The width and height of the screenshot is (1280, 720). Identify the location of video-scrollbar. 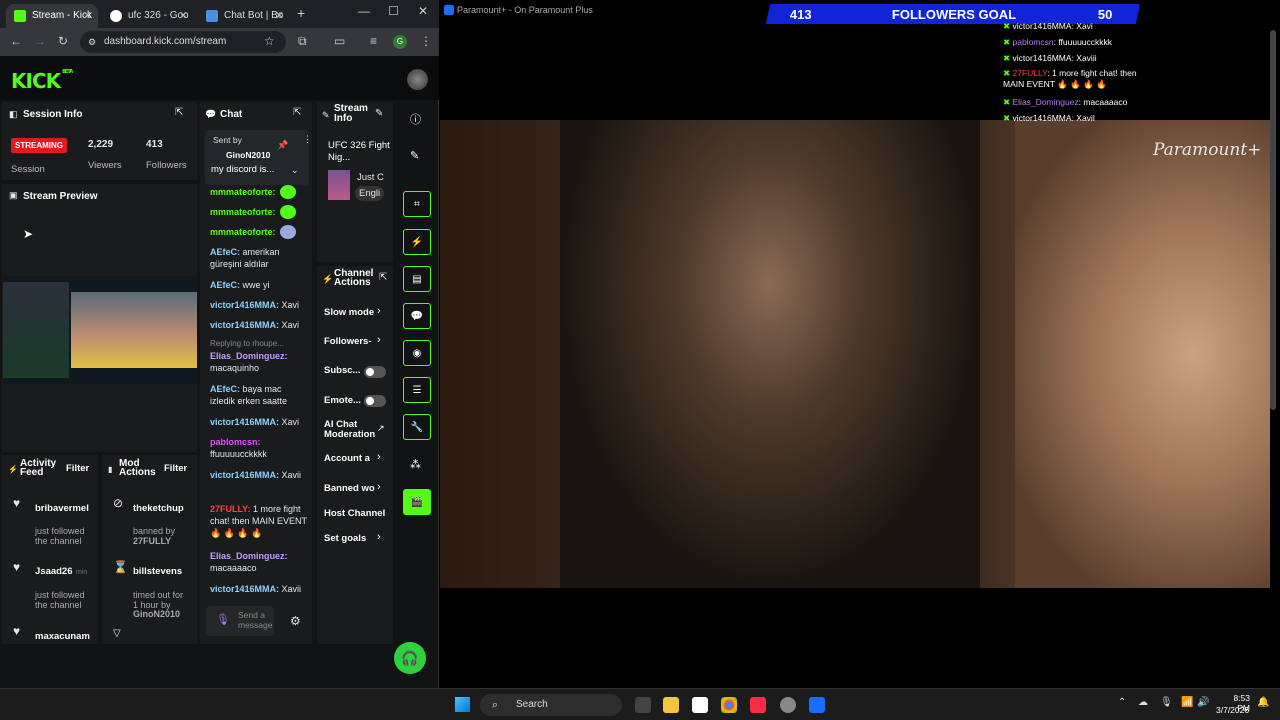
(1273, 220).